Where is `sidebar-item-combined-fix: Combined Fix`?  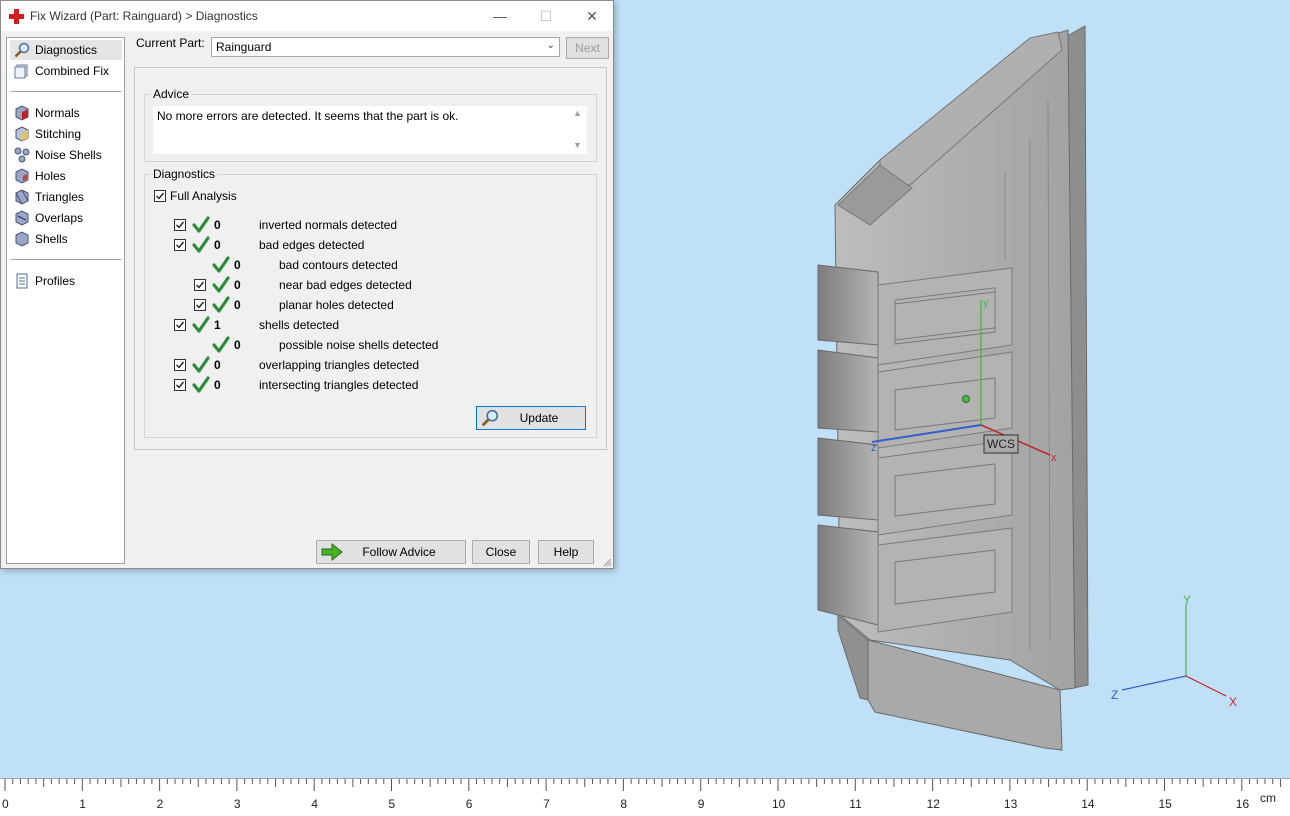 sidebar-item-combined-fix: Combined Fix is located at coordinates (66, 71).